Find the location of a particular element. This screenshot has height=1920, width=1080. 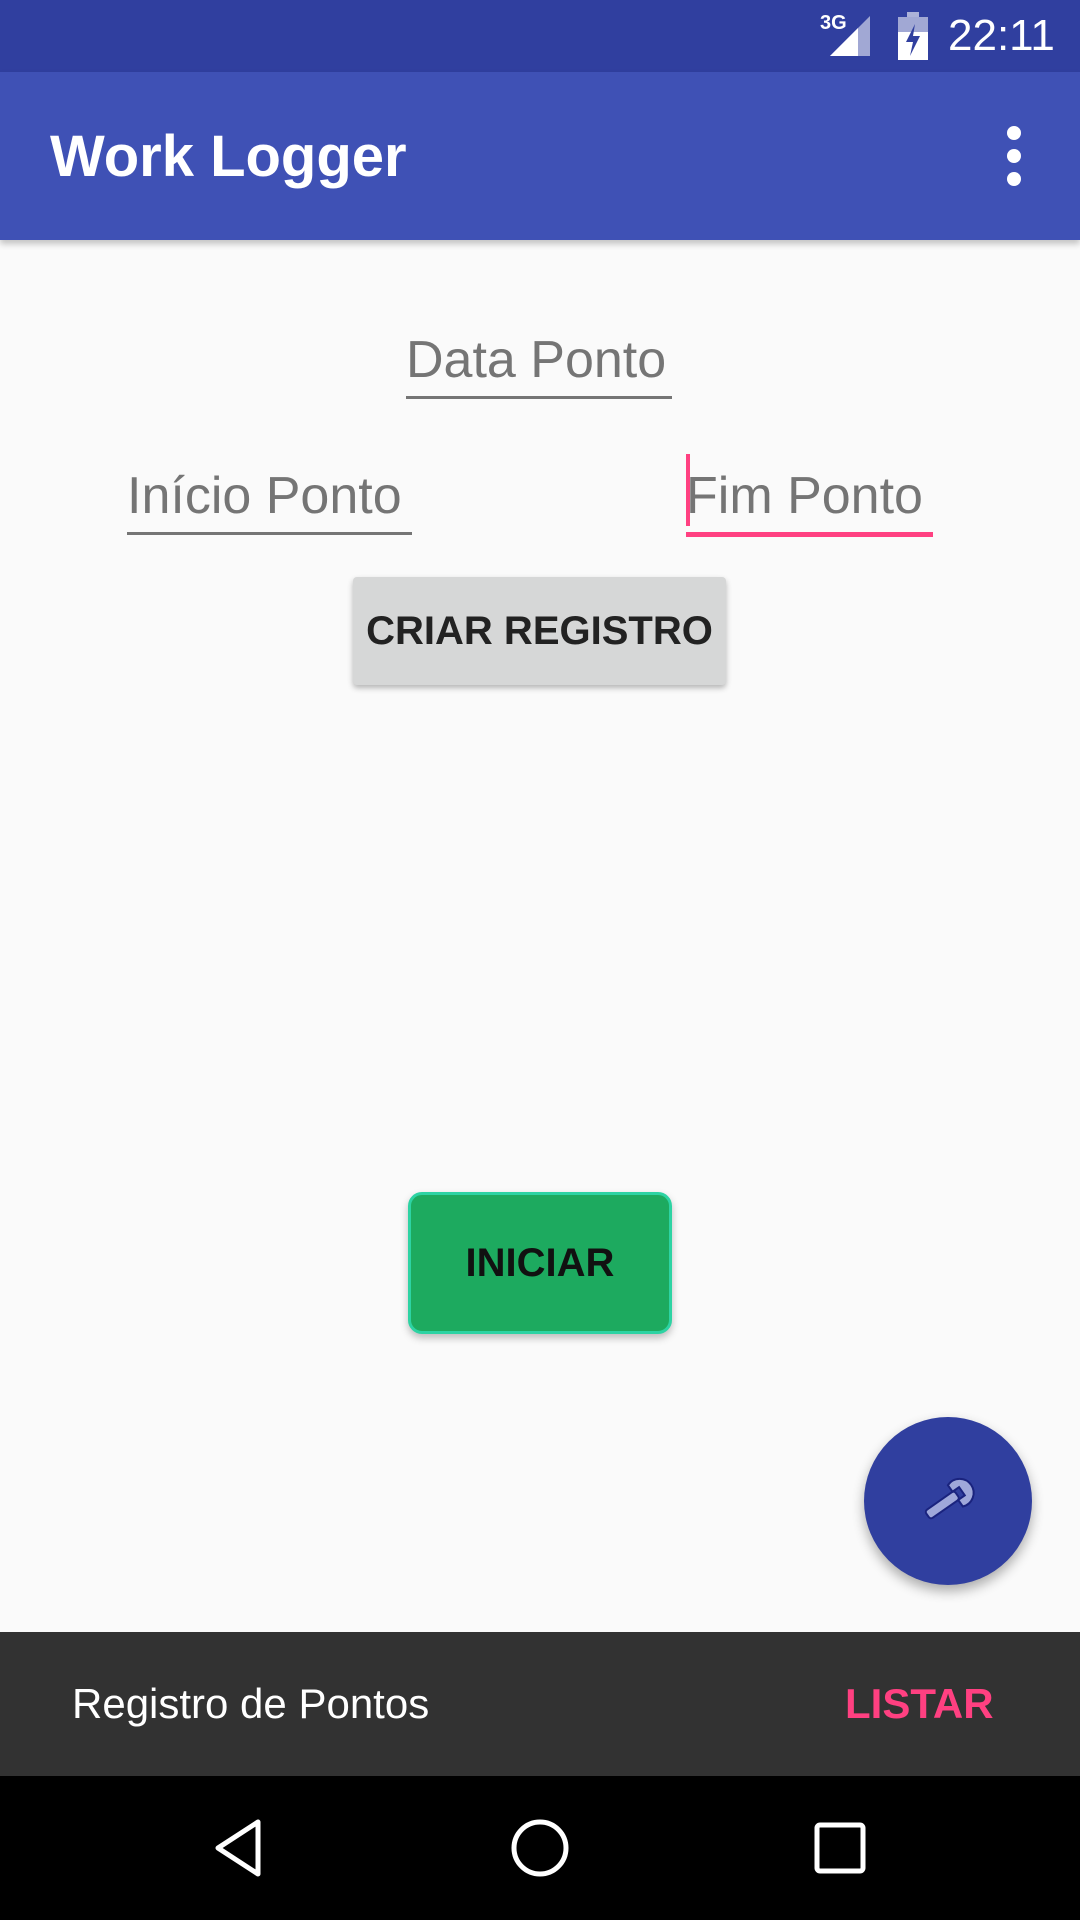

snackbar-message: Registro de Pontos is located at coordinates (251, 1703).